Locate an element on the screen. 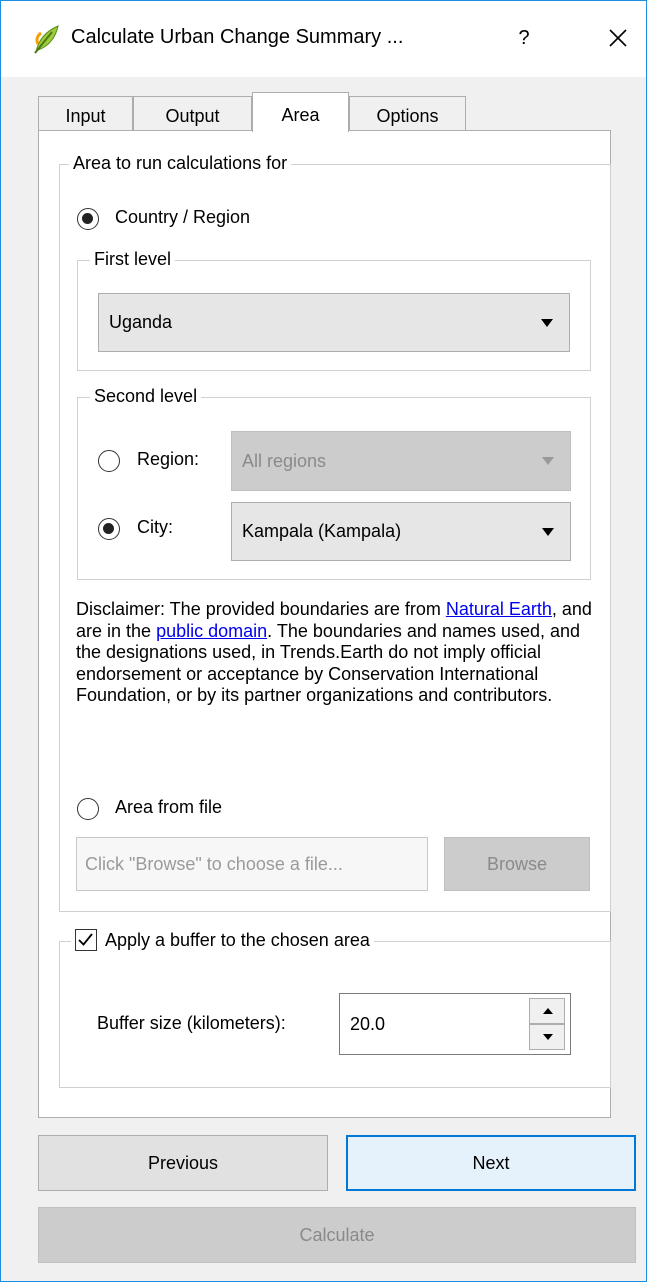 The width and height of the screenshot is (647, 1282). city-dropdown: Kampala (Kampala) is located at coordinates (401, 531).